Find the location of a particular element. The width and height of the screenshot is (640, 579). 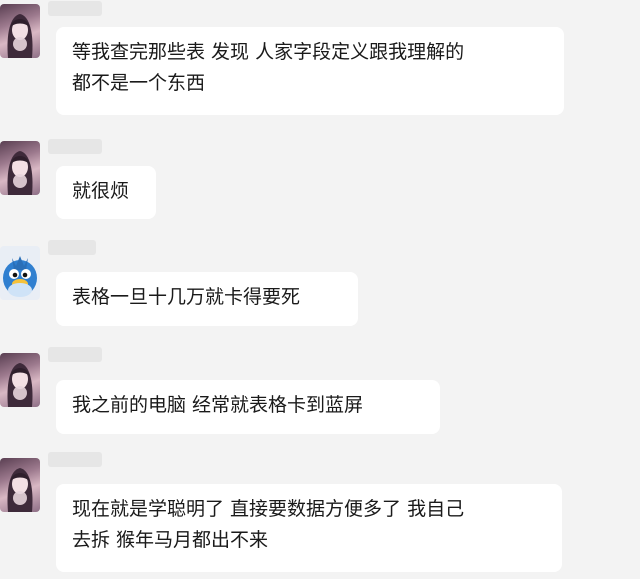

message-text-line: 我之前的电脑 经常就表格卡到蓝屏 is located at coordinates (218, 405).